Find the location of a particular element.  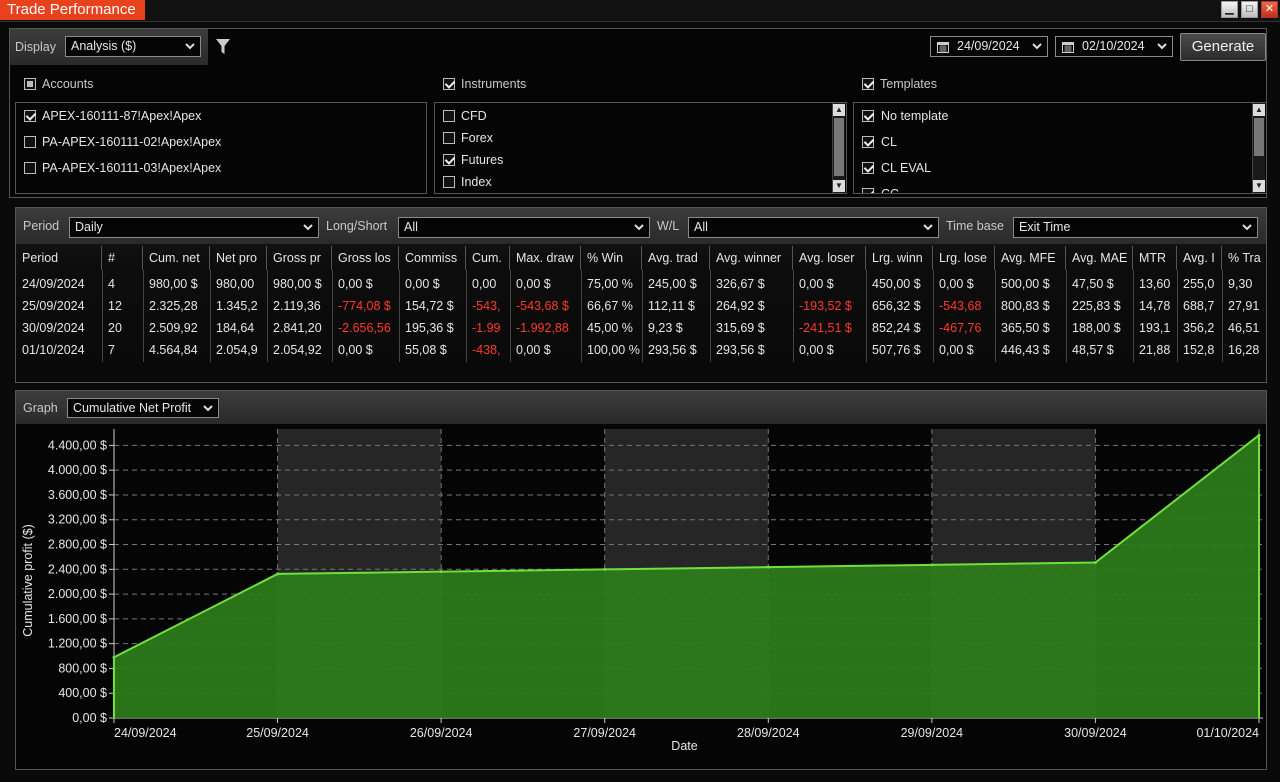

table-cell: 2.509,92 is located at coordinates (173, 328).